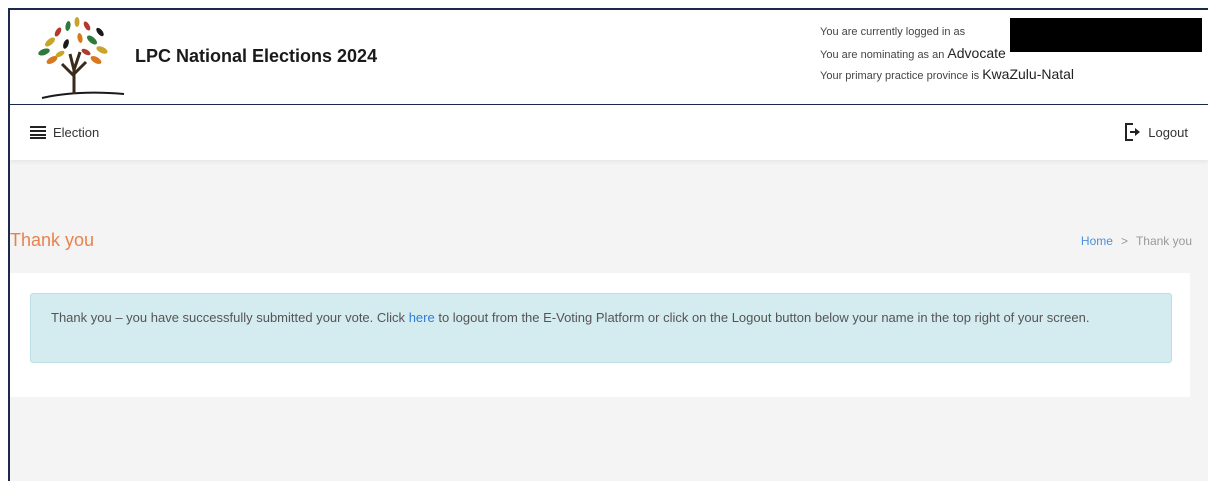 The width and height of the screenshot is (1208, 481). I want to click on site-title: LPC National Elections 2024, so click(256, 56).